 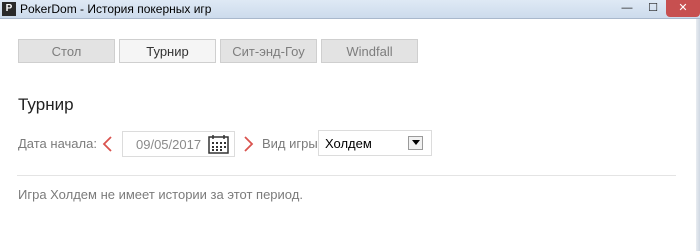 I want to click on tab-sit-and-go: Сит-энд-Гоу, so click(x=268, y=51).